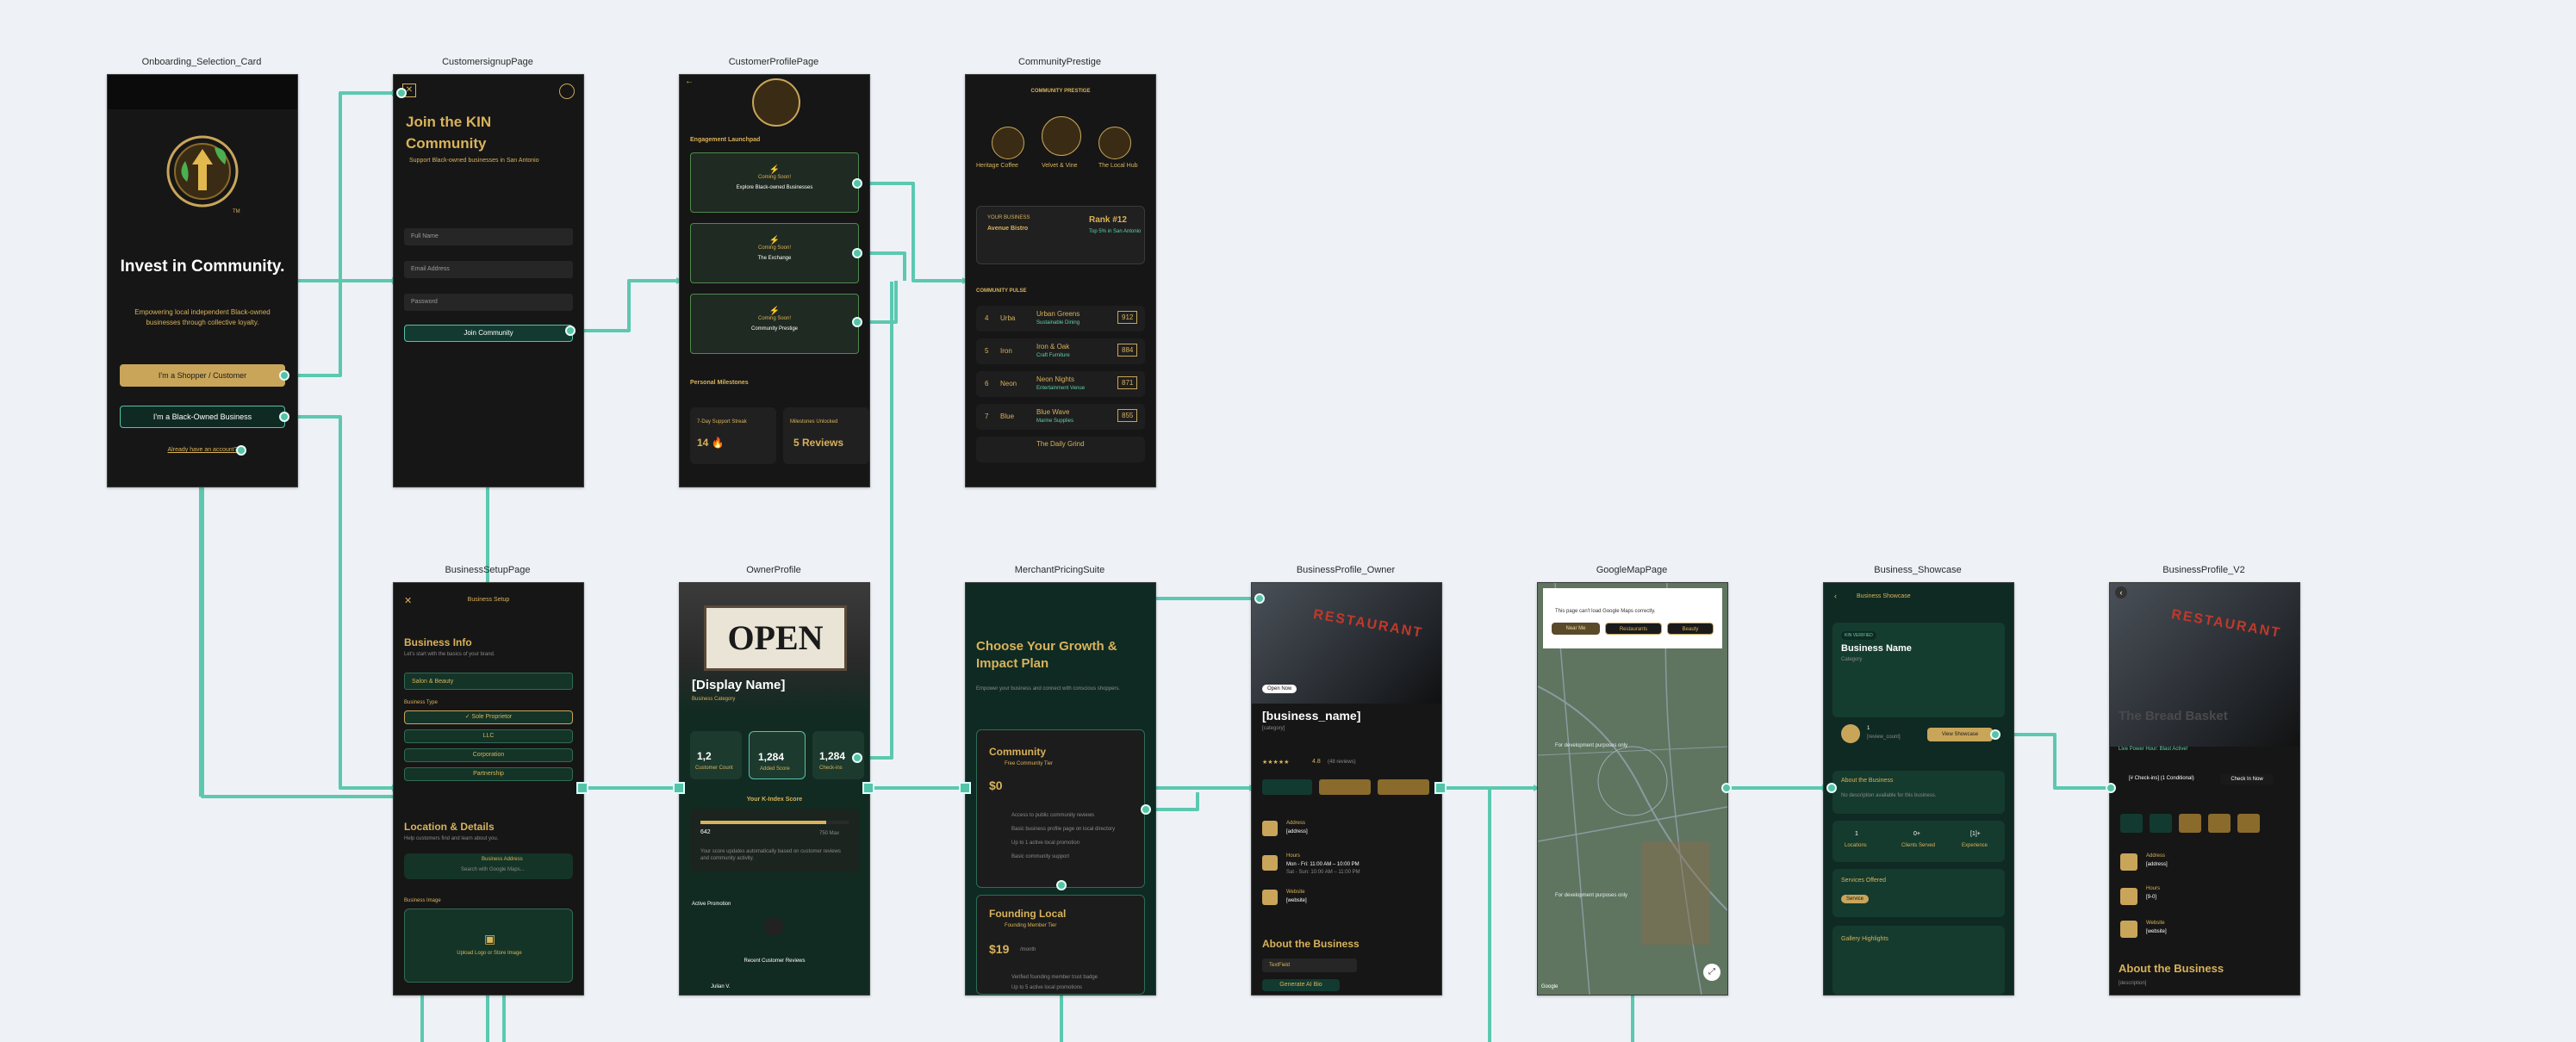 This screenshot has width=2576, height=1042. What do you see at coordinates (1294, 856) in the screenshot?
I see `hours-label: Hours` at bounding box center [1294, 856].